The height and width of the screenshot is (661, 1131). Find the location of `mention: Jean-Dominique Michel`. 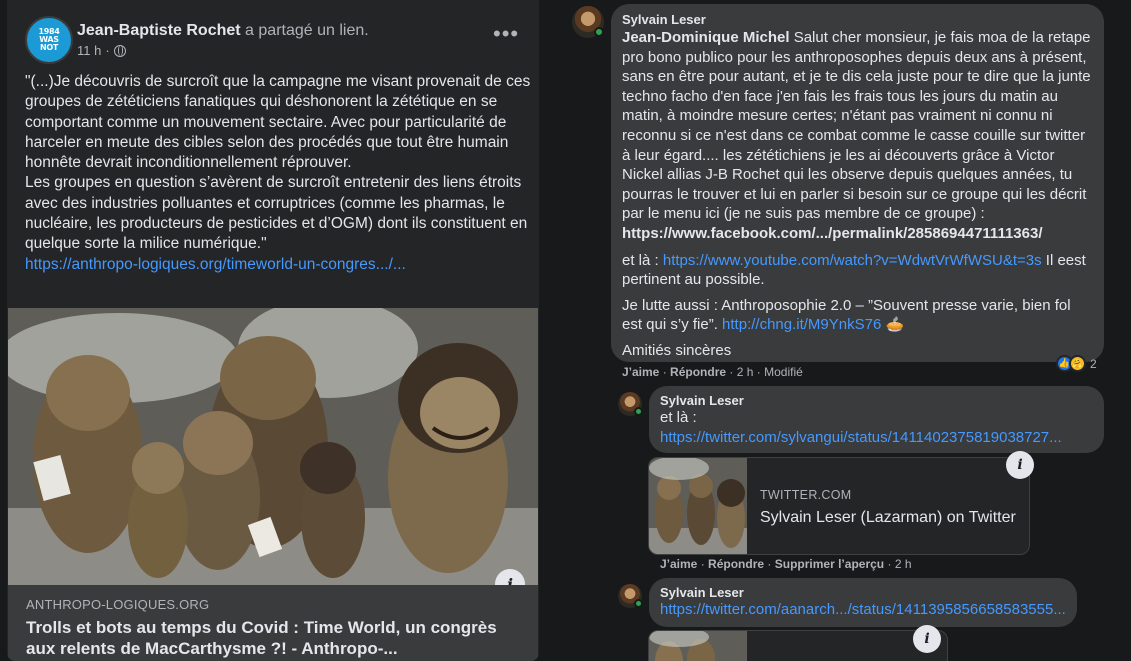

mention: Jean-Dominique Michel is located at coordinates (706, 37).